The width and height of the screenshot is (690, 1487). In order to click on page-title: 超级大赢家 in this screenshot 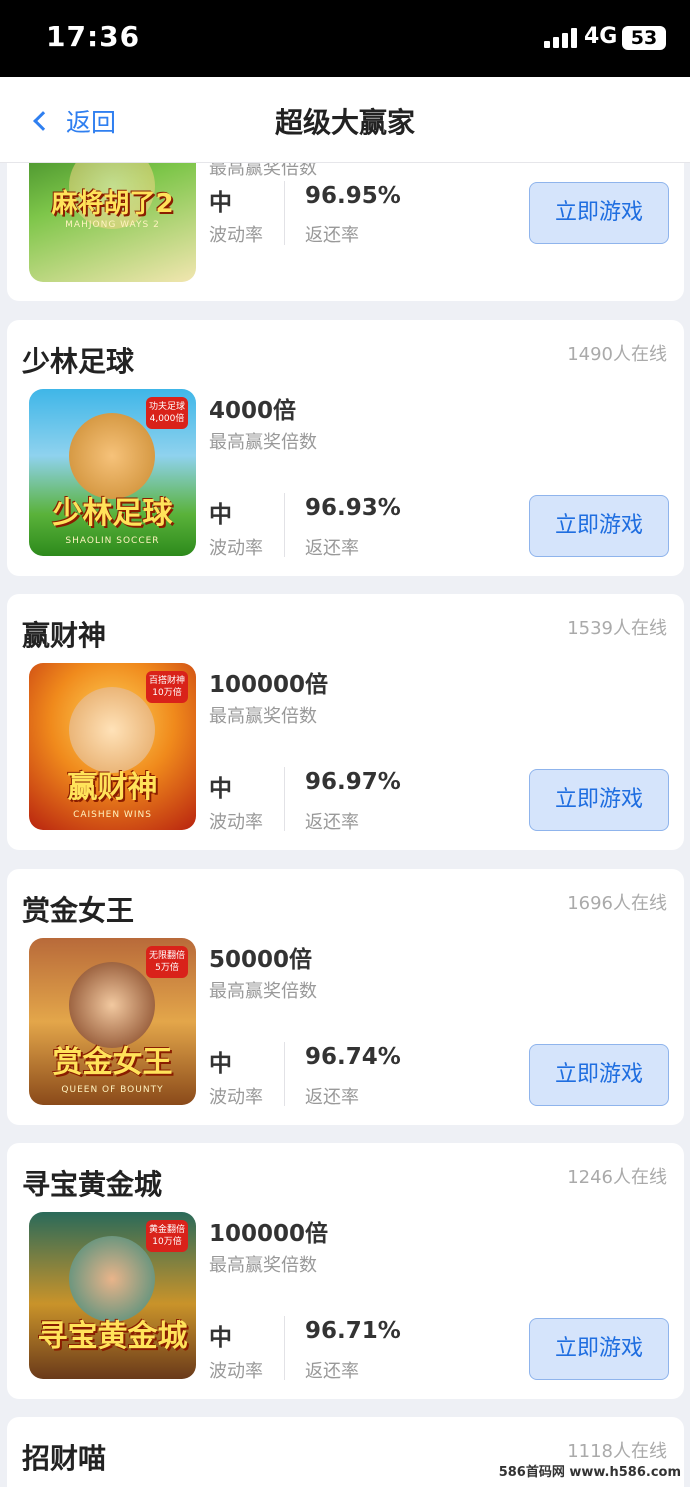, I will do `click(344, 122)`.